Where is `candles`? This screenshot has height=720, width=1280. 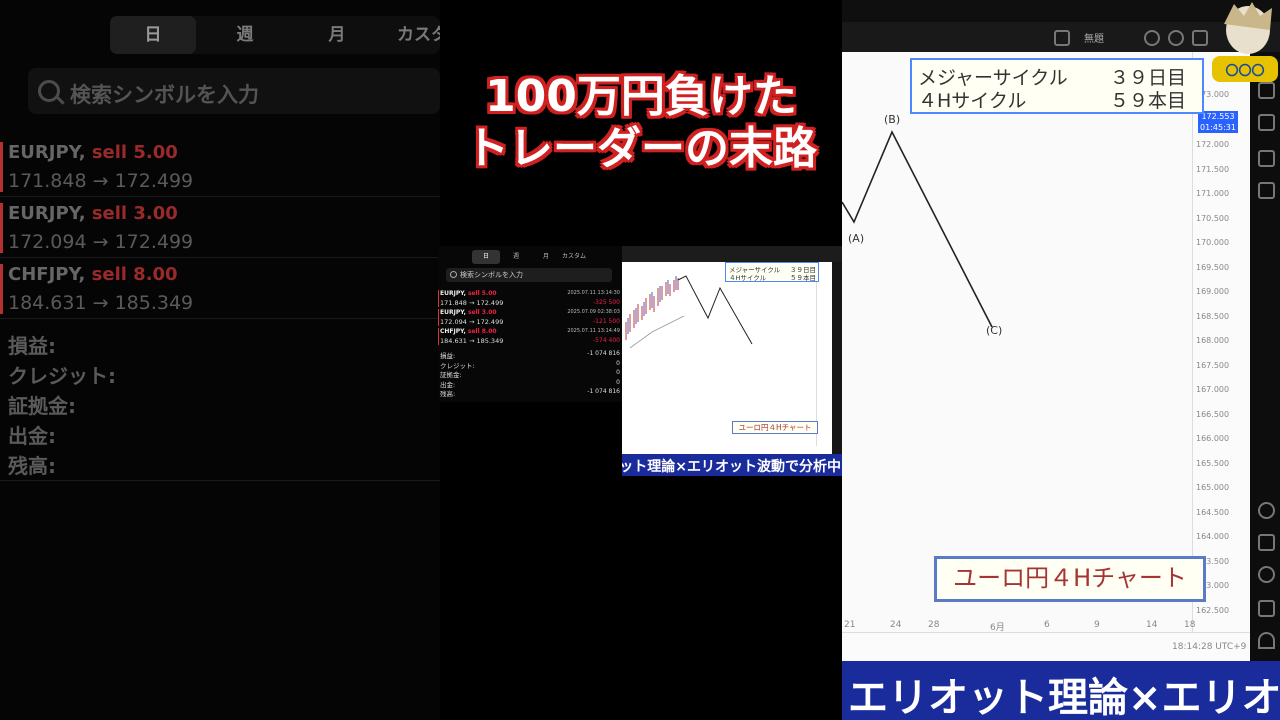
candles is located at coordinates (652, 309).